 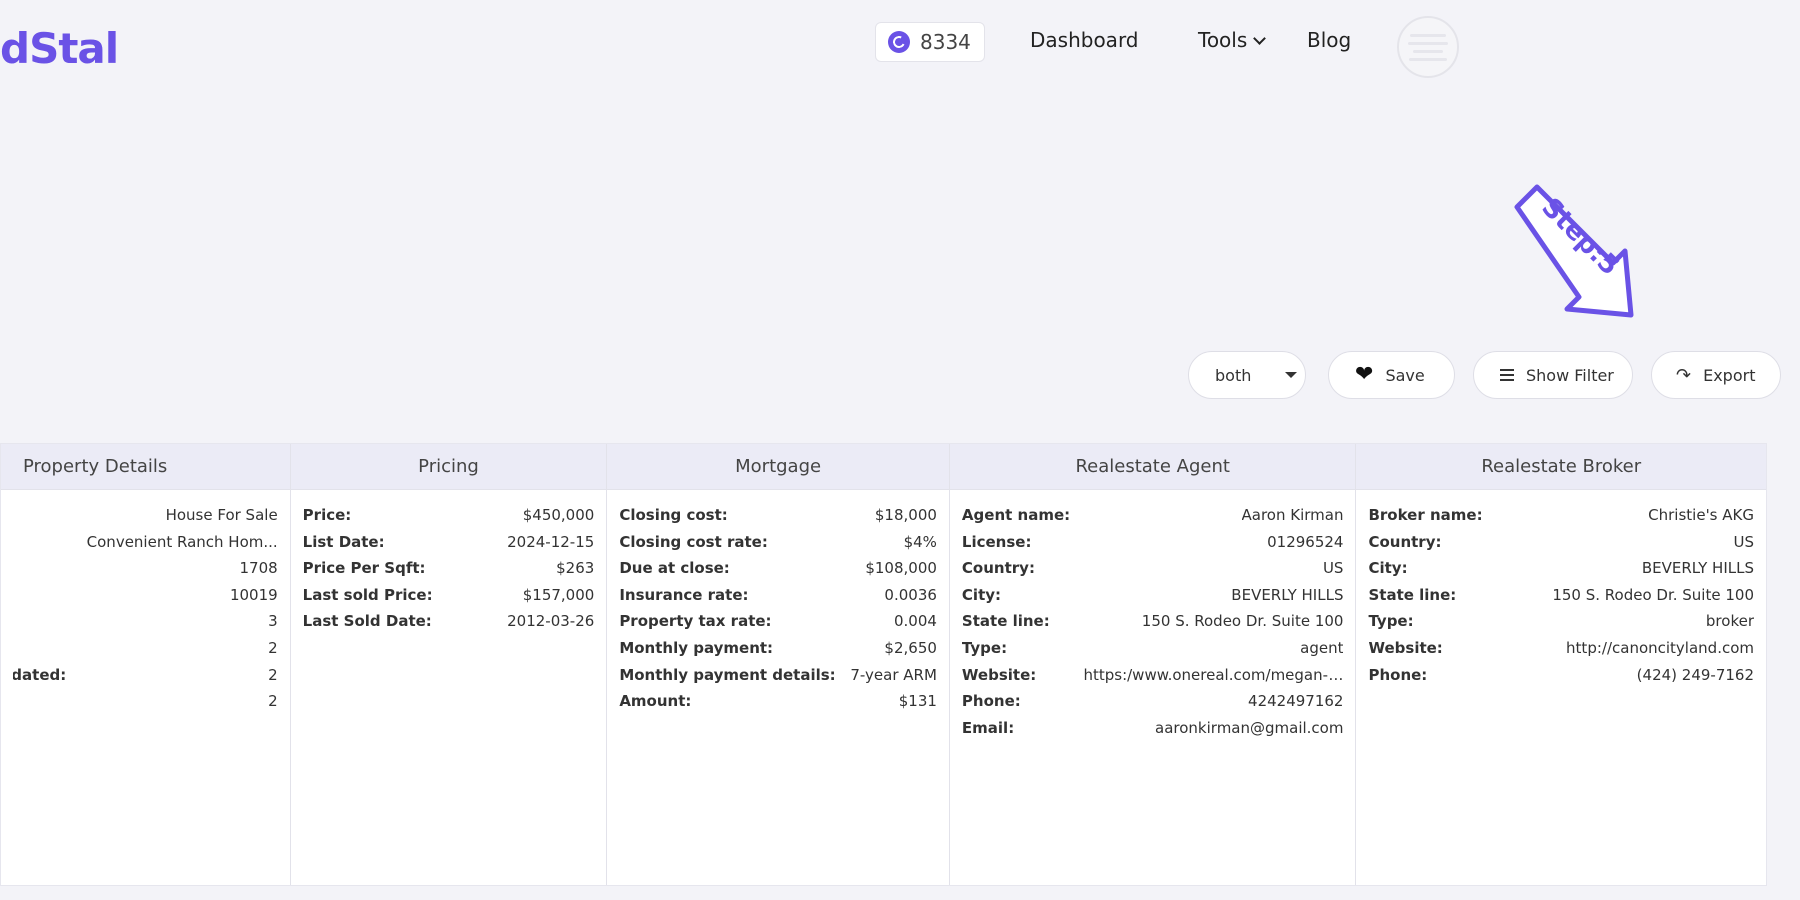 I want to click on nav-tools-menu: Tools, so click(x=1232, y=40).